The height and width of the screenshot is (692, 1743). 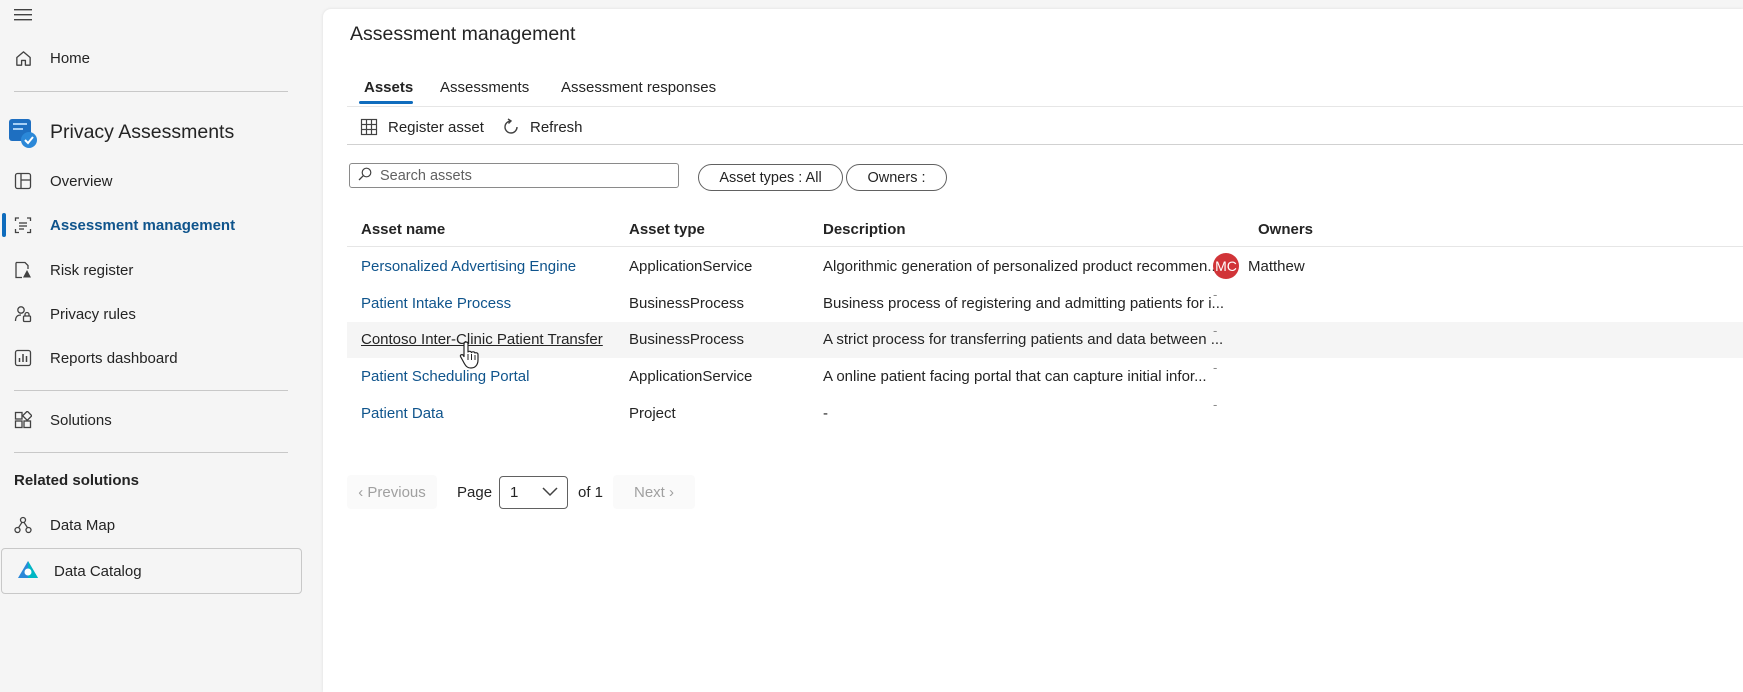 What do you see at coordinates (150, 181) in the screenshot?
I see `sidebar-item-overview: Overview` at bounding box center [150, 181].